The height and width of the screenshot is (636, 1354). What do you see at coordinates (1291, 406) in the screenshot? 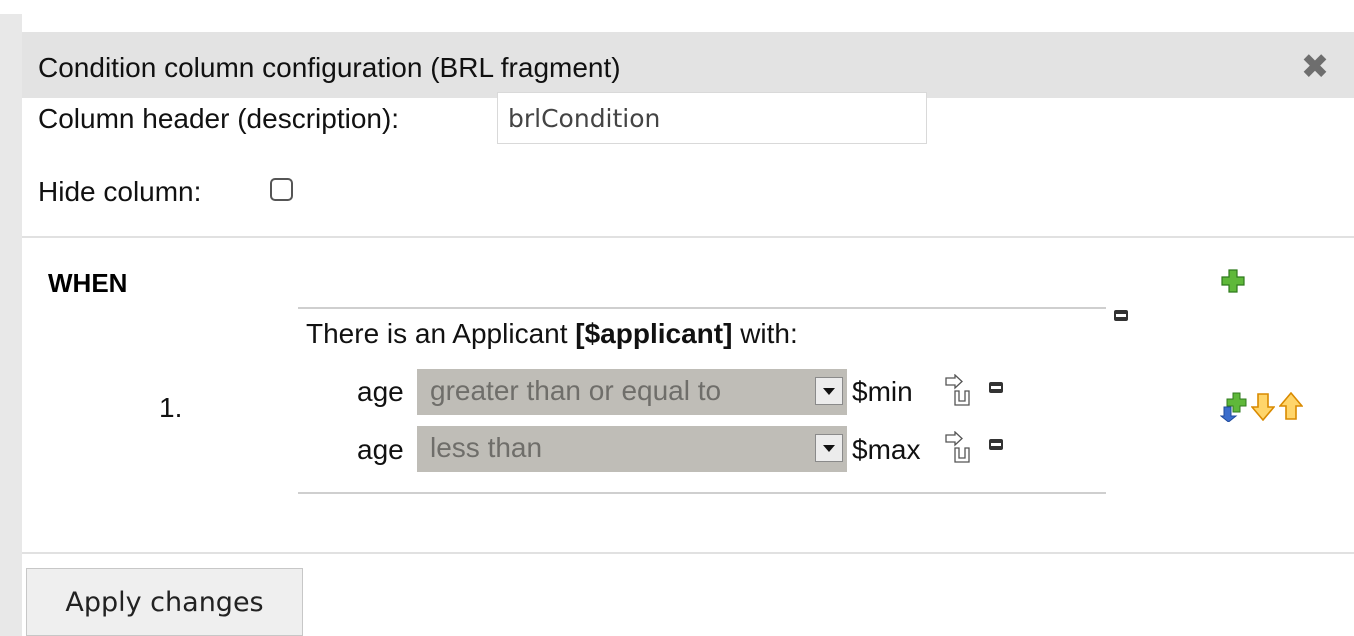
I see `move-up-icon` at bounding box center [1291, 406].